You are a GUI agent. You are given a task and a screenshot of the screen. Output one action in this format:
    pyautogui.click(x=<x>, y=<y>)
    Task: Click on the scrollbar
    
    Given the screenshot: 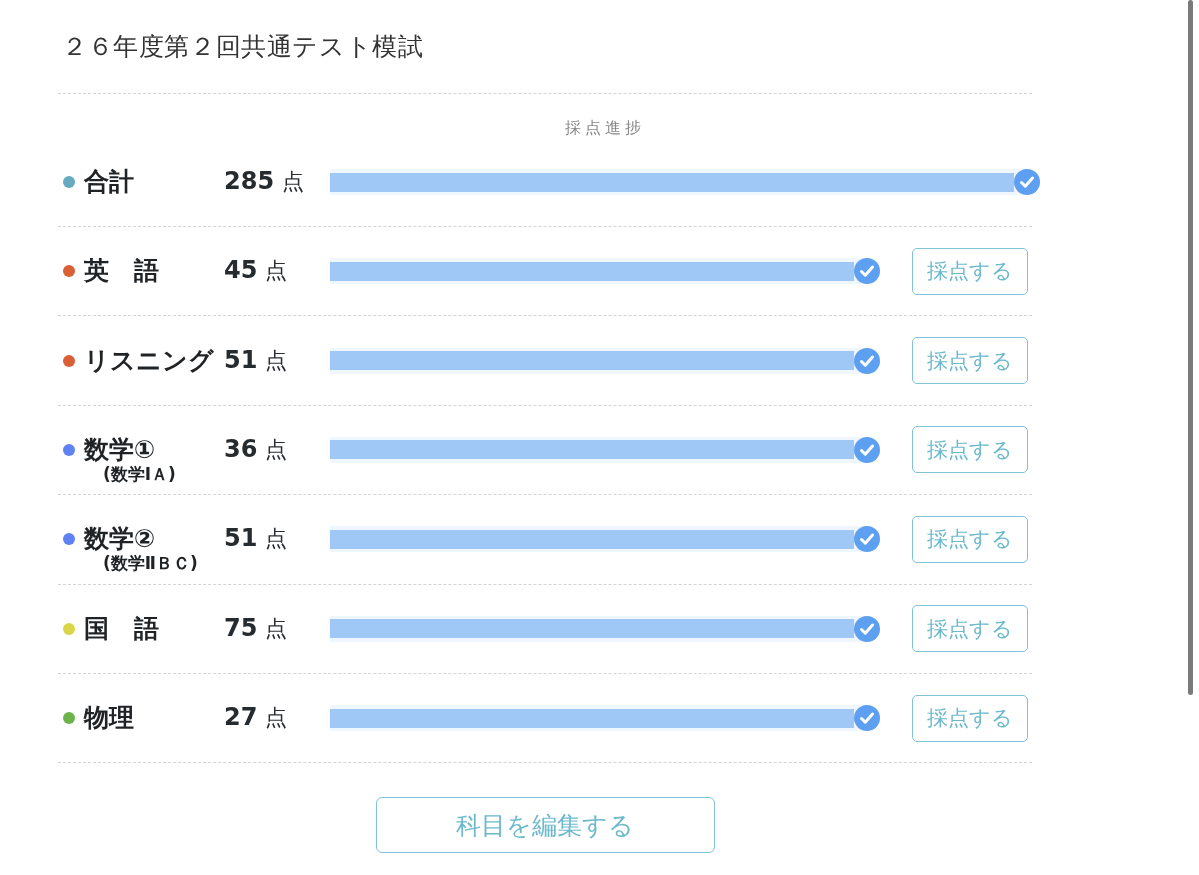 What is the action you would take?
    pyautogui.click(x=1190, y=347)
    